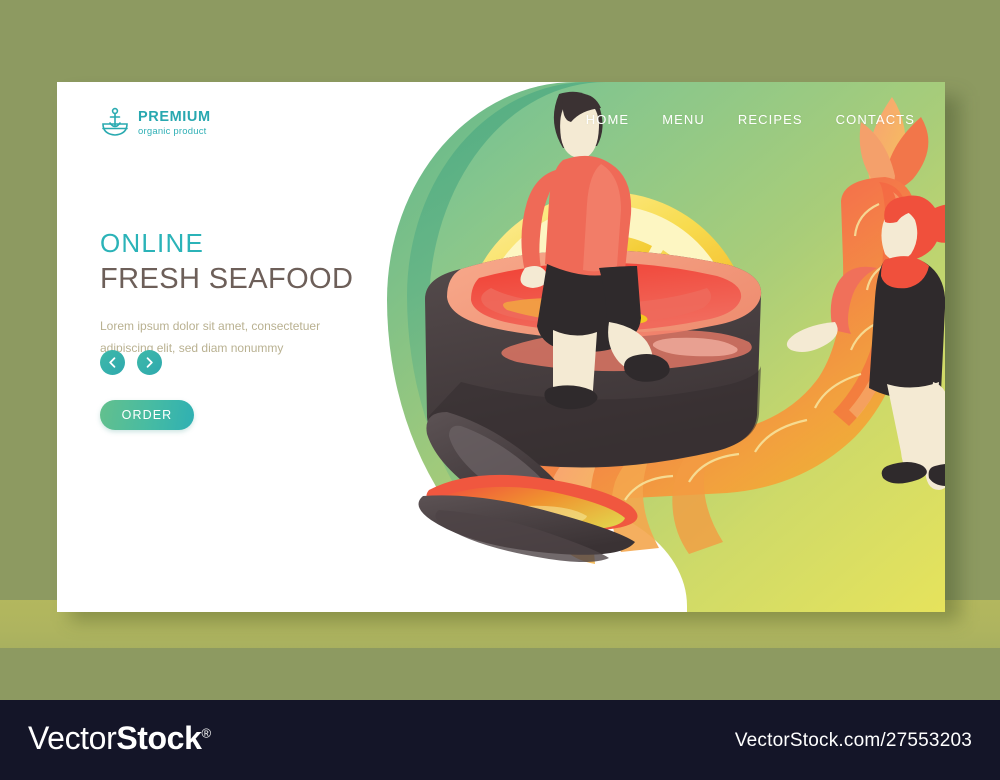 This screenshot has width=1000, height=780. Describe the element at coordinates (500, 674) in the screenshot. I see `background-lower-band` at that location.